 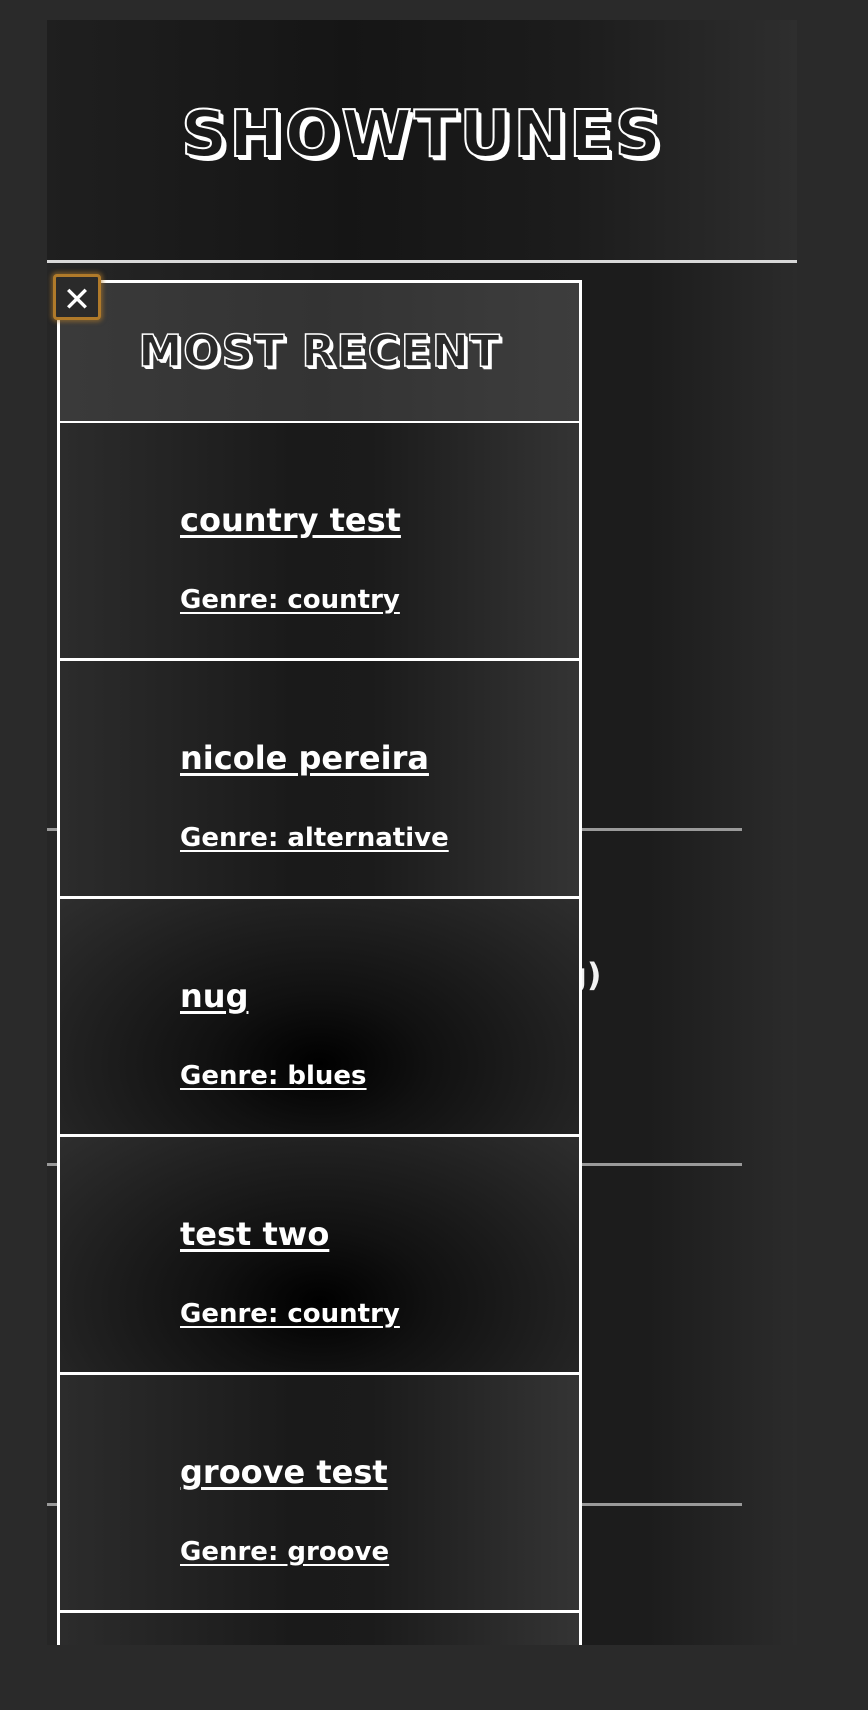 I want to click on list-item-partial, so click(x=319, y=1629).